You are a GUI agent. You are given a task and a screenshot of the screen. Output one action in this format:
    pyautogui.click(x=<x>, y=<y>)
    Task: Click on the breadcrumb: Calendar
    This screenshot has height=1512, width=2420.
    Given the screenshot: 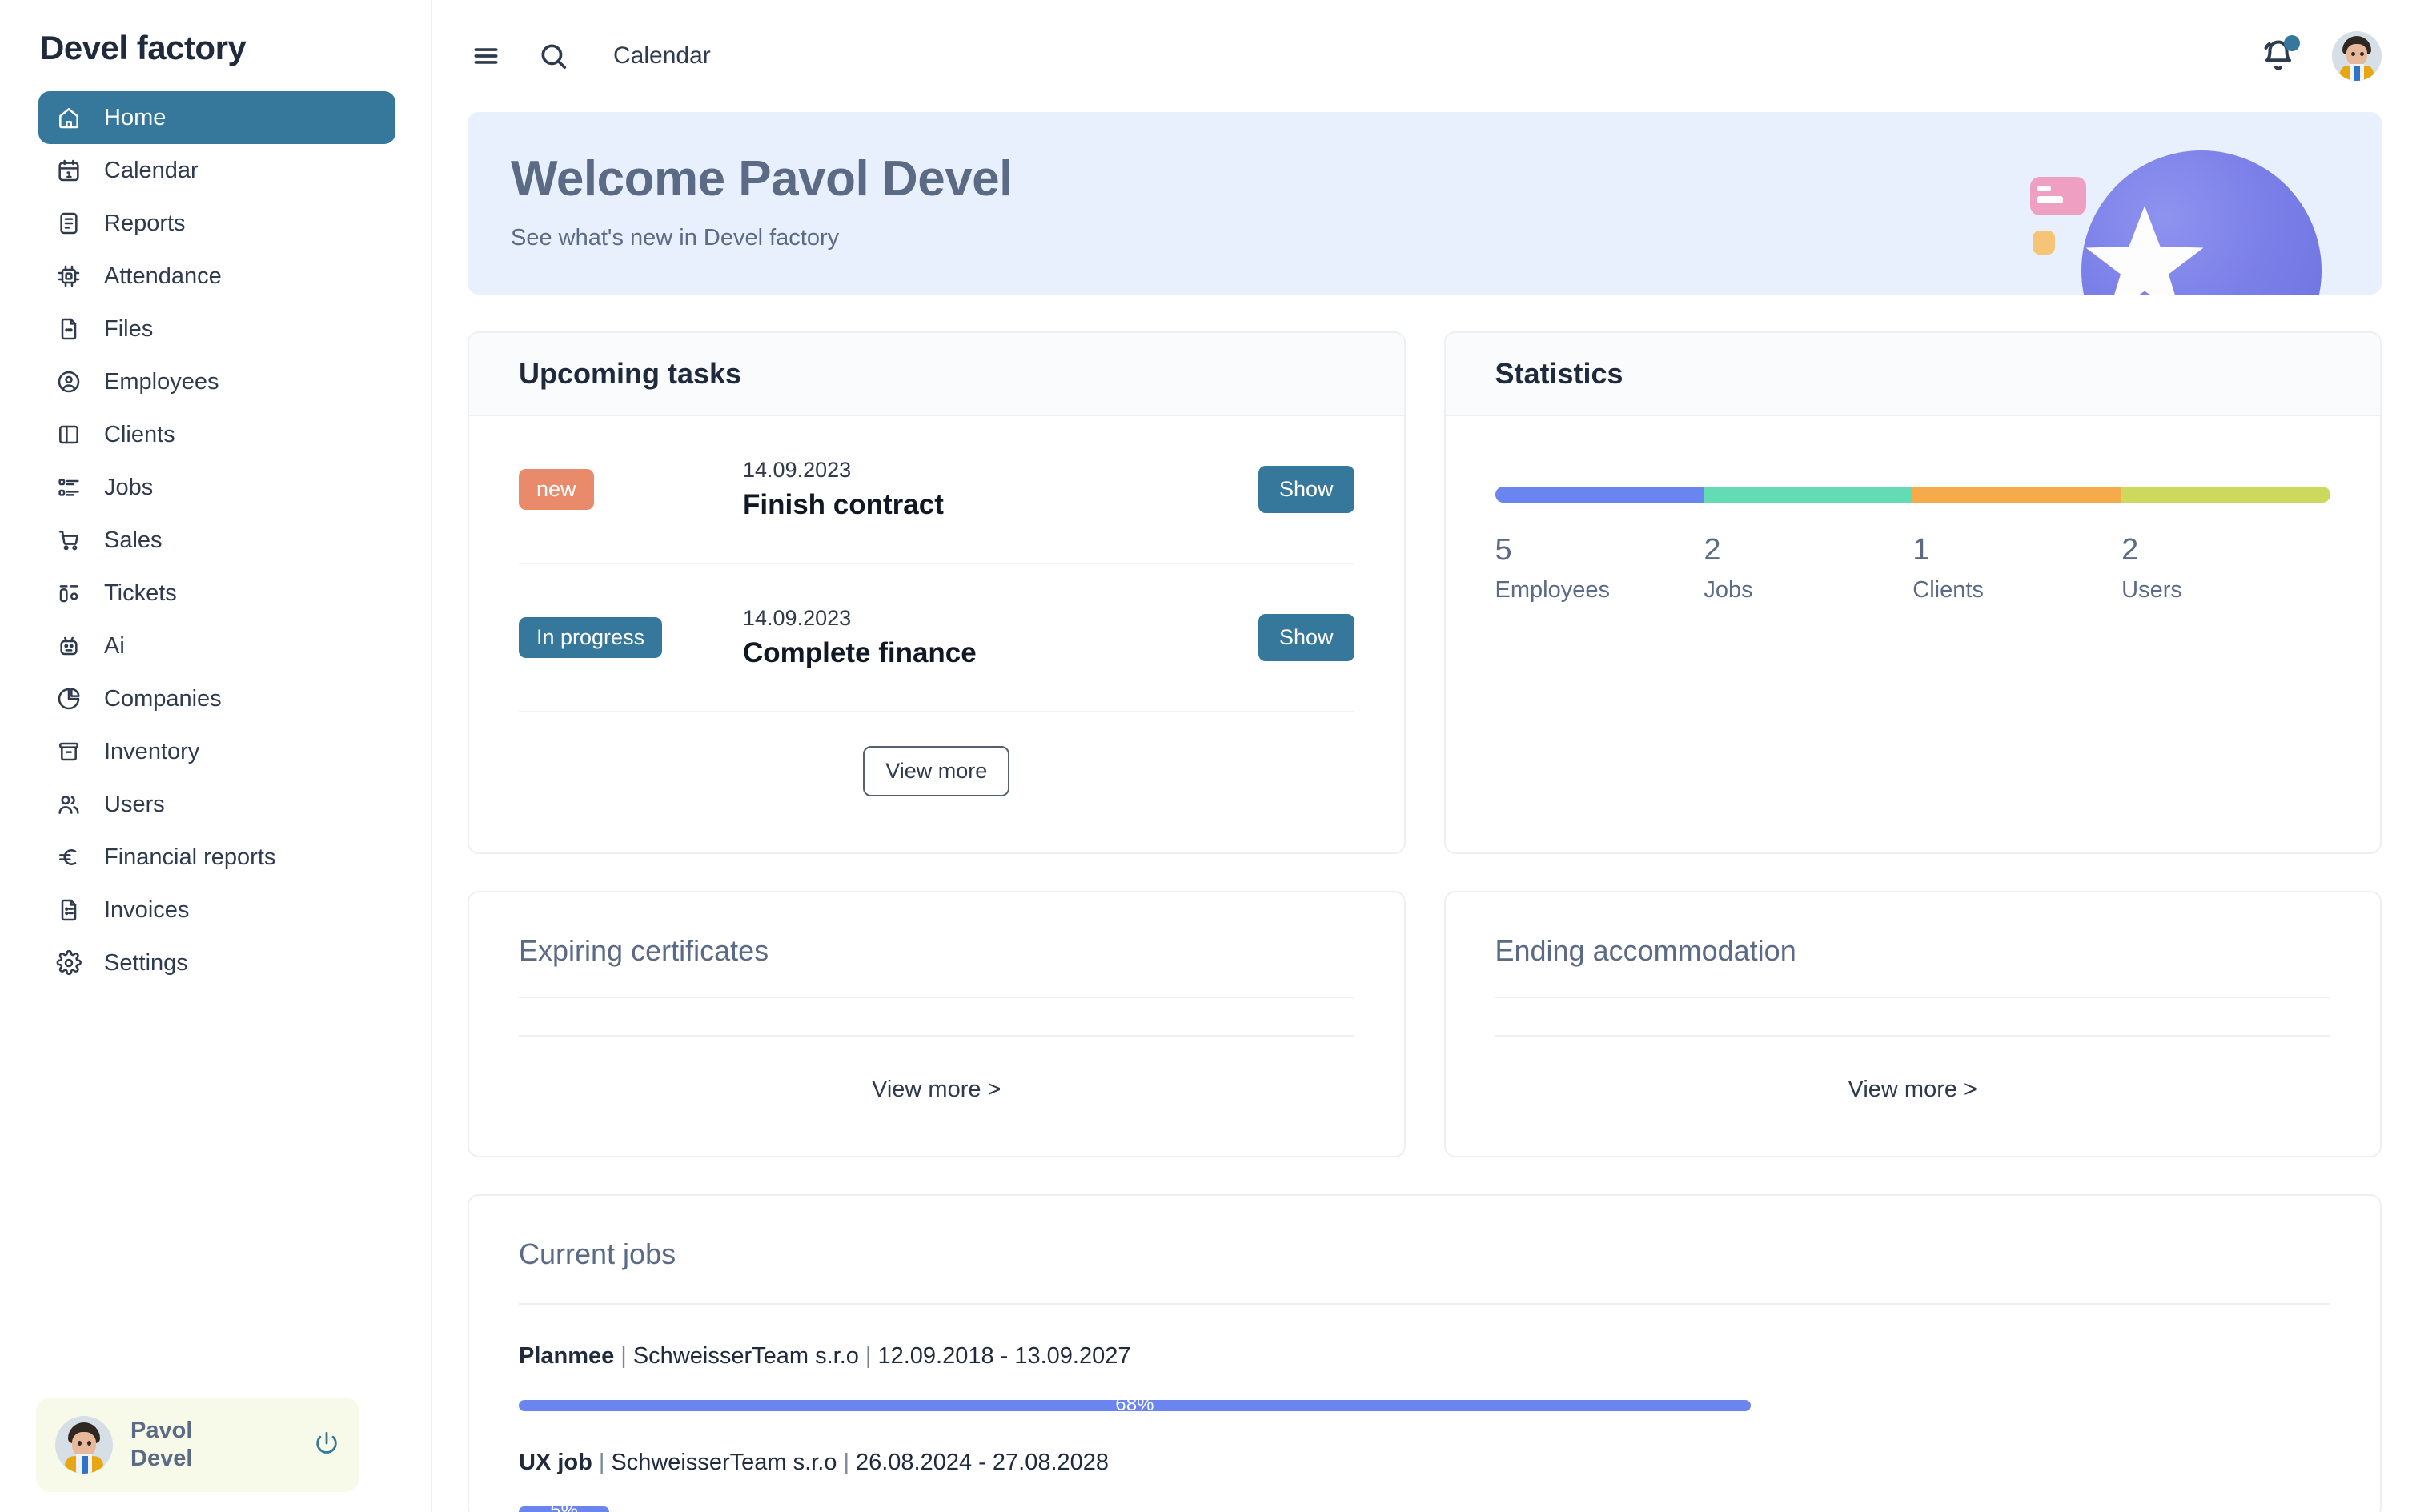 What is the action you would take?
    pyautogui.click(x=662, y=56)
    